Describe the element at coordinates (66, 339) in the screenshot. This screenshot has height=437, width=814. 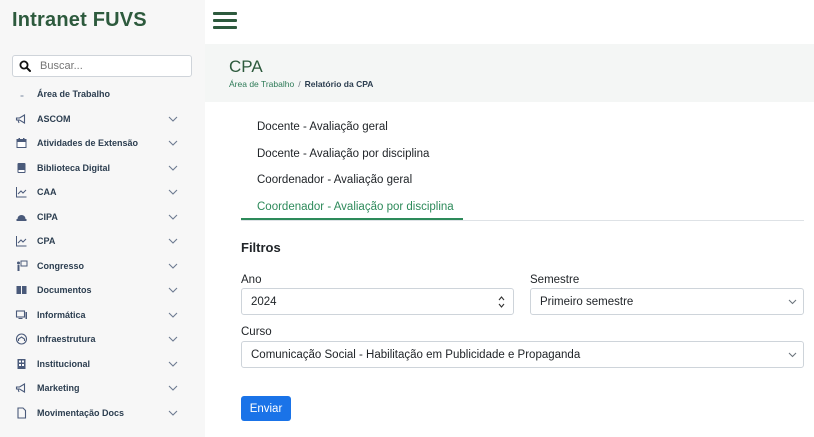
I see `sidebar-item-label: Infraestrutura` at that location.